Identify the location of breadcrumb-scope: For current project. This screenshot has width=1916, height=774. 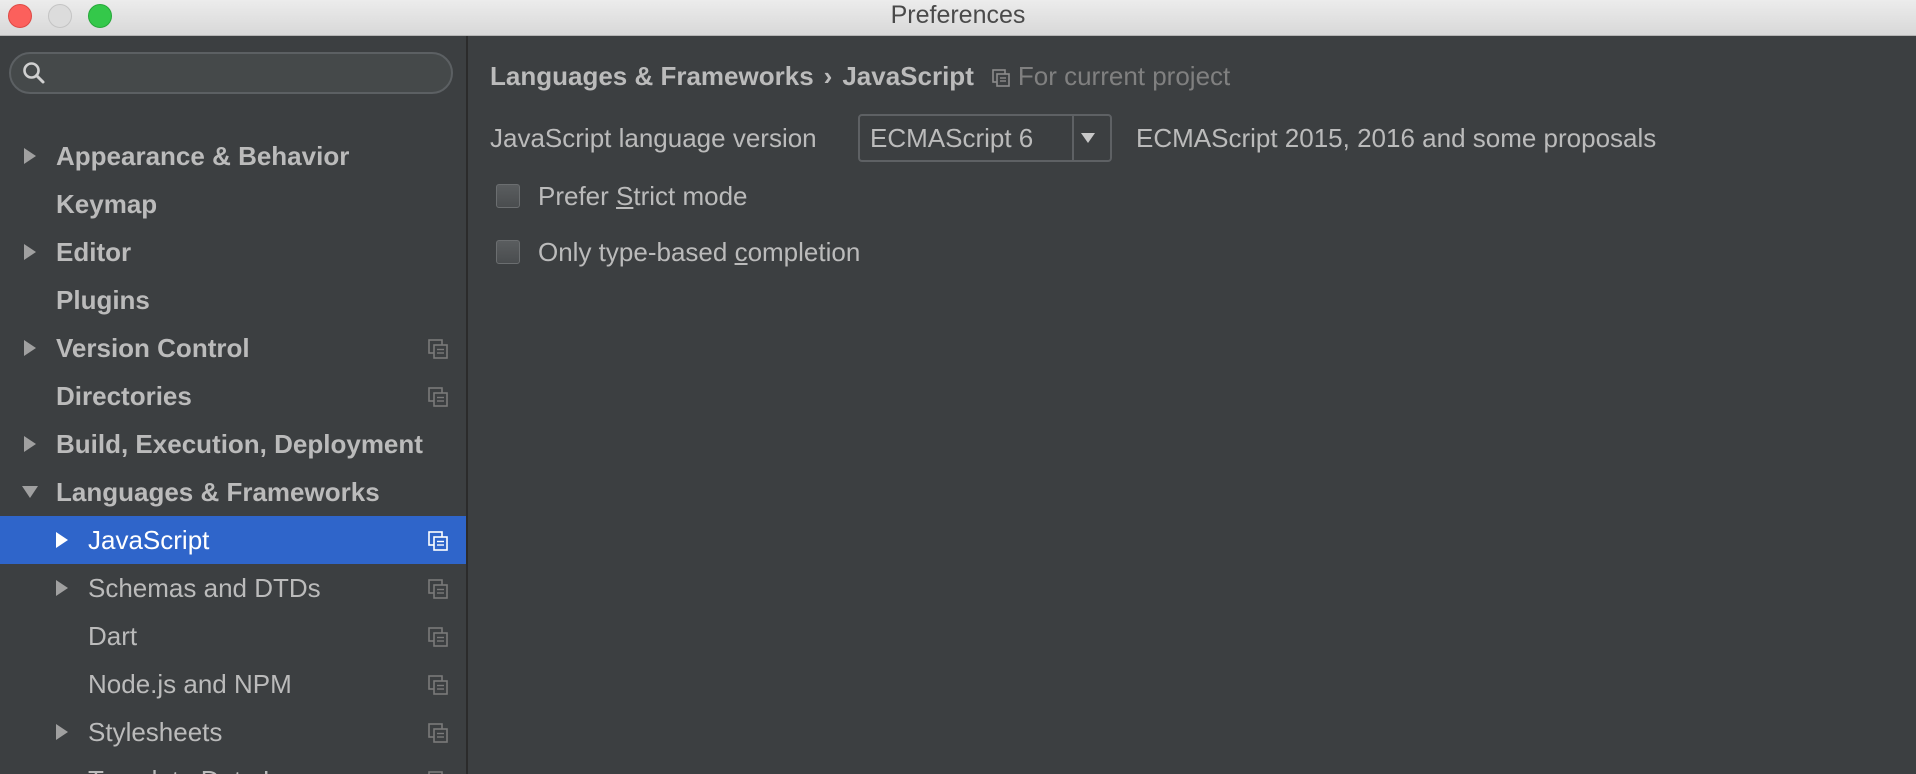
(1124, 76).